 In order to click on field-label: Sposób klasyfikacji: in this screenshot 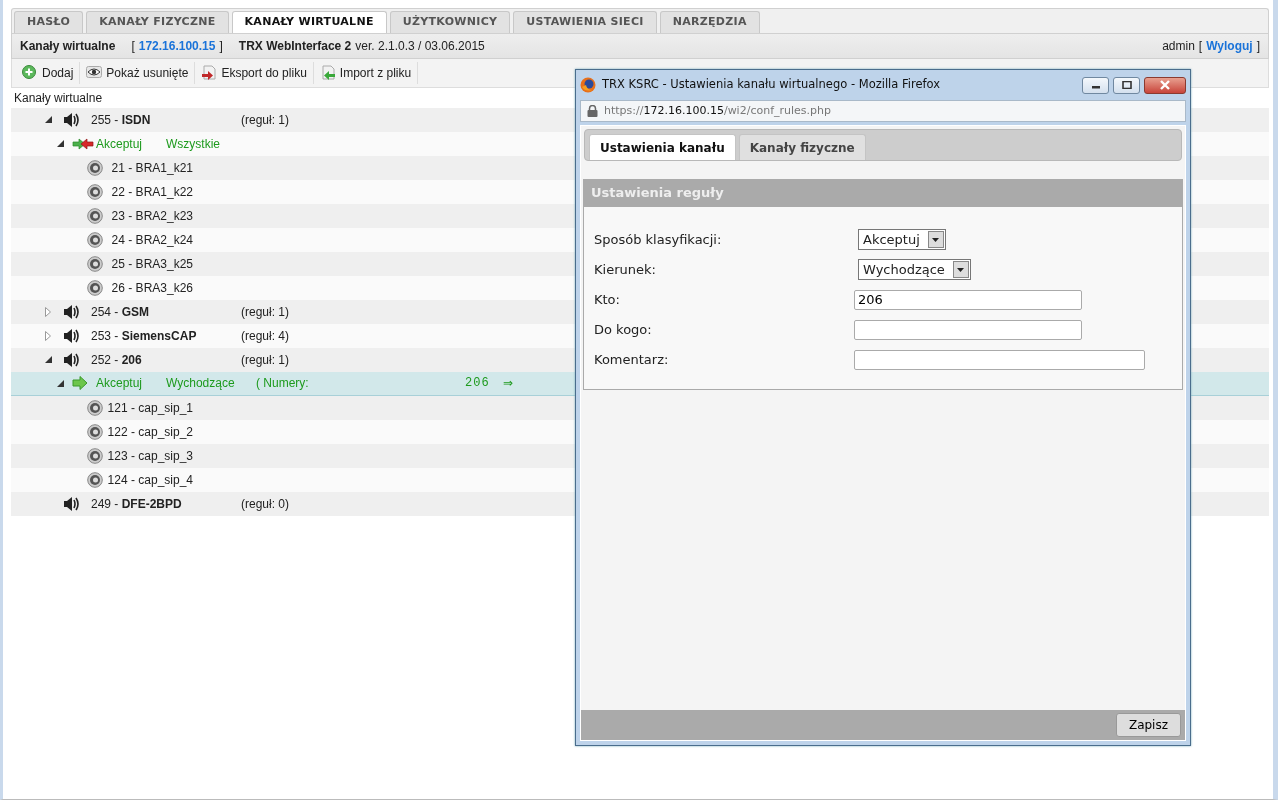, I will do `click(658, 239)`.